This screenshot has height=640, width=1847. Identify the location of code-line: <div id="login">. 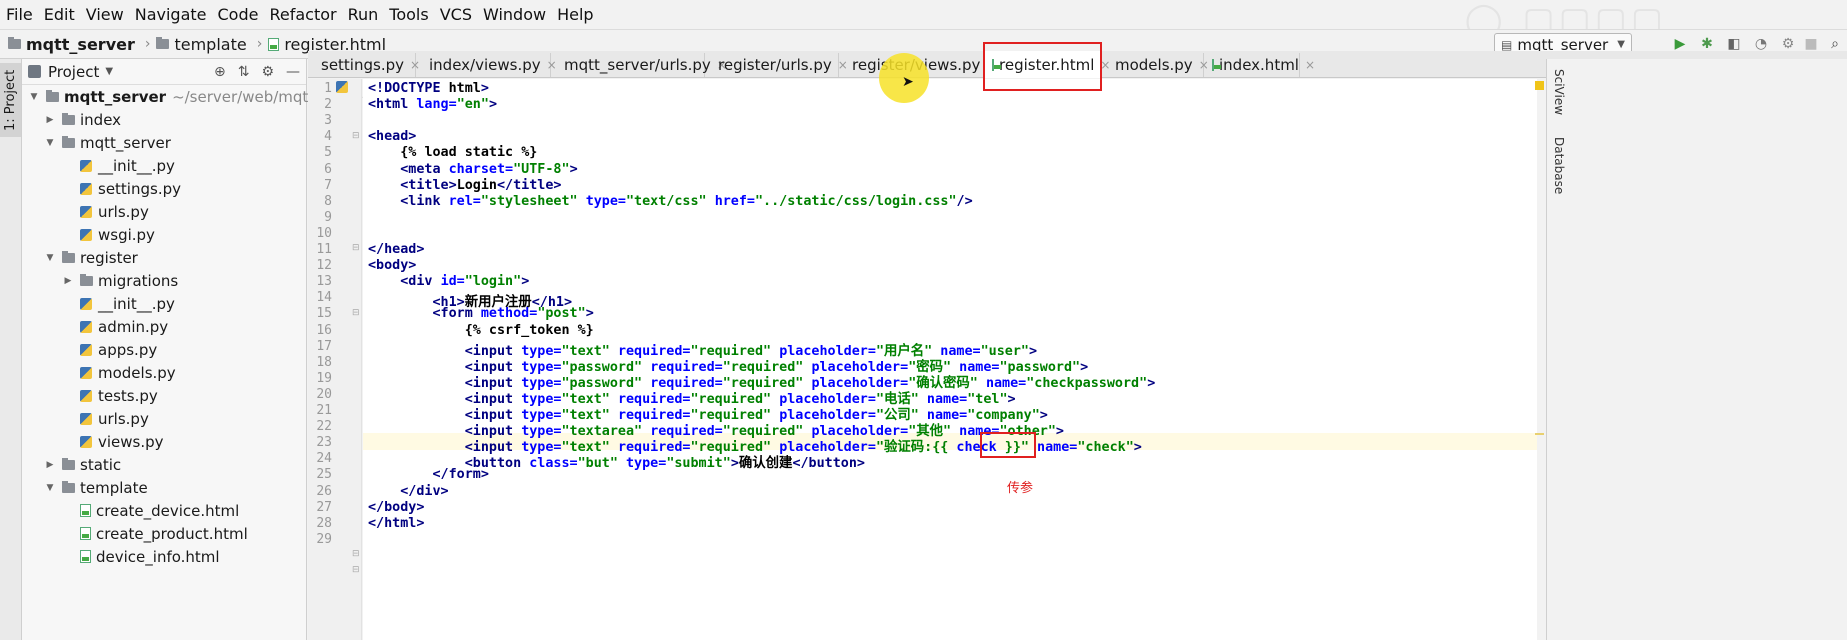
(448, 281).